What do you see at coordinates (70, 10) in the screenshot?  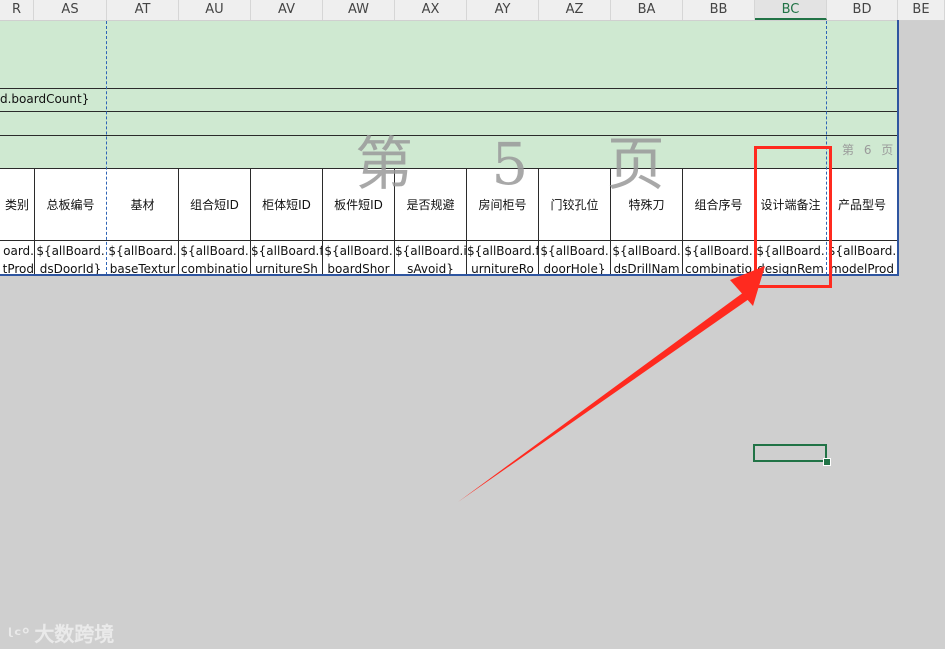 I see `column-header-AS: AS` at bounding box center [70, 10].